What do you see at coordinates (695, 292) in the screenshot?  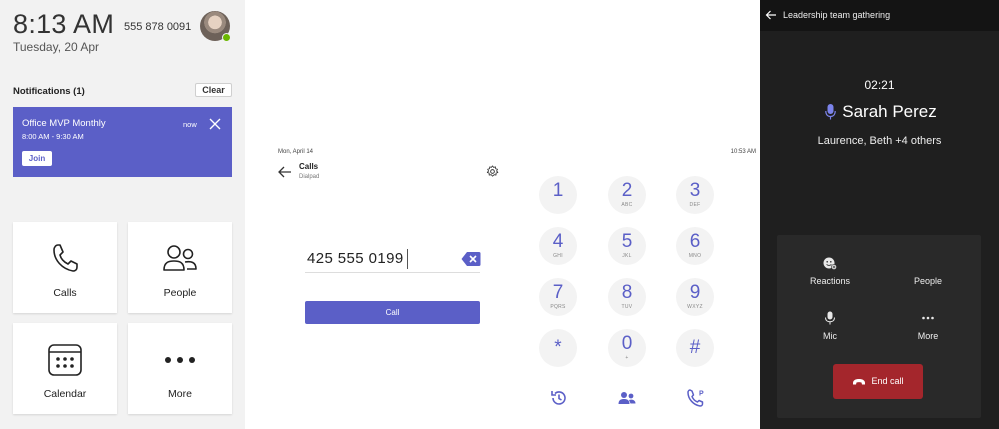 I see `key-digit: 9` at bounding box center [695, 292].